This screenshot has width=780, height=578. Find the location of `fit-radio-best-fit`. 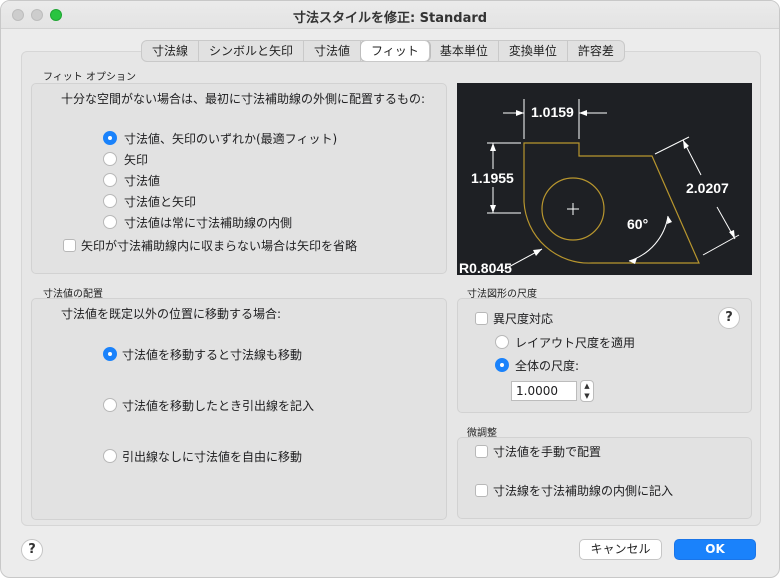

fit-radio-best-fit is located at coordinates (110, 138).